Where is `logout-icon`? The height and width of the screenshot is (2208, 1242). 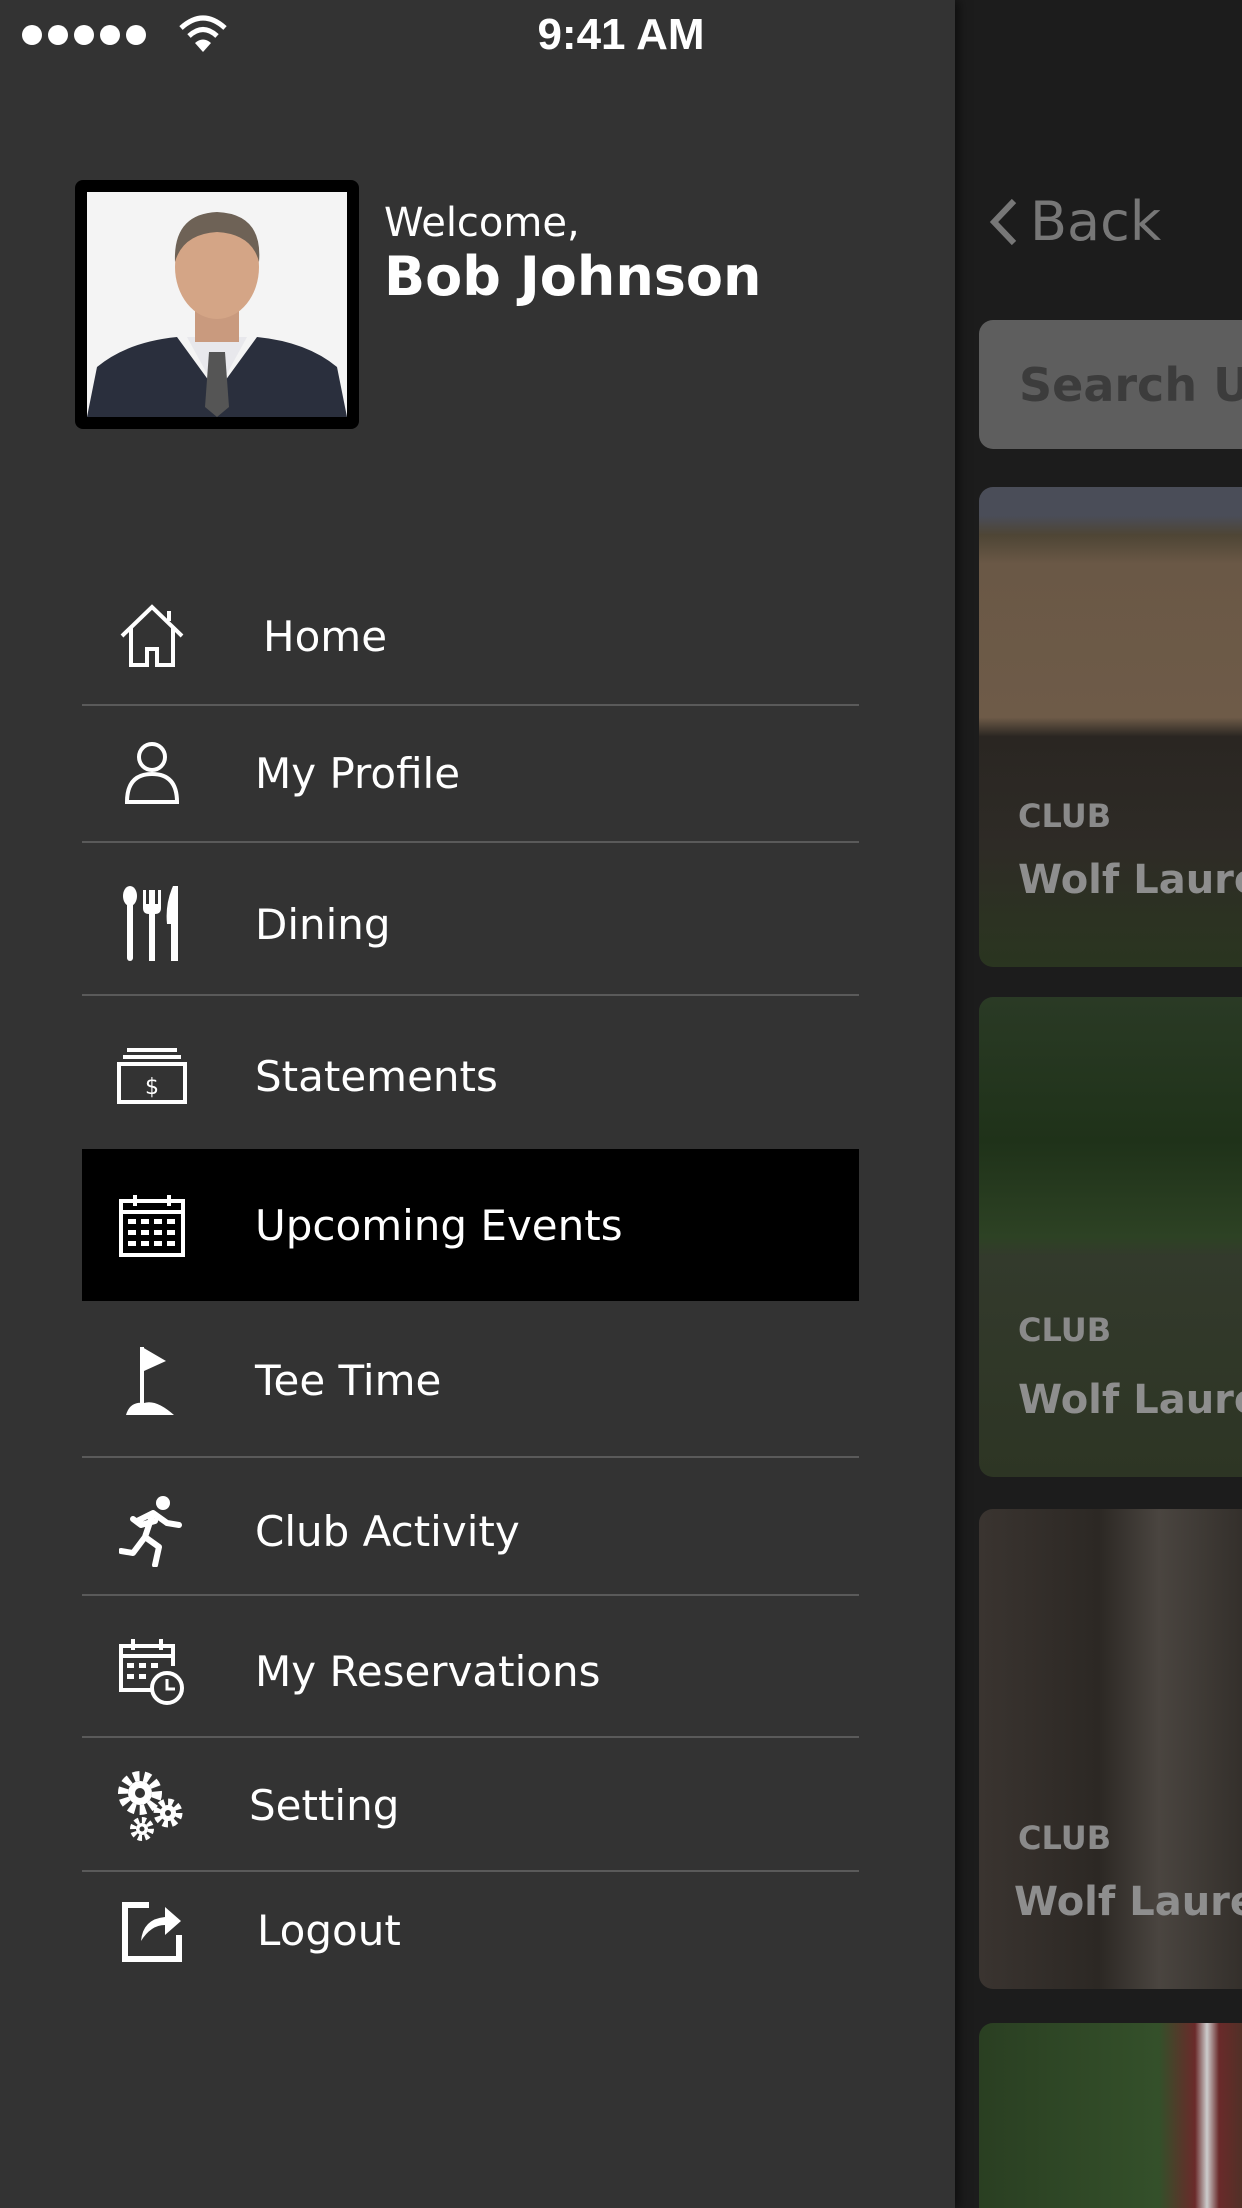
logout-icon is located at coordinates (152, 1930).